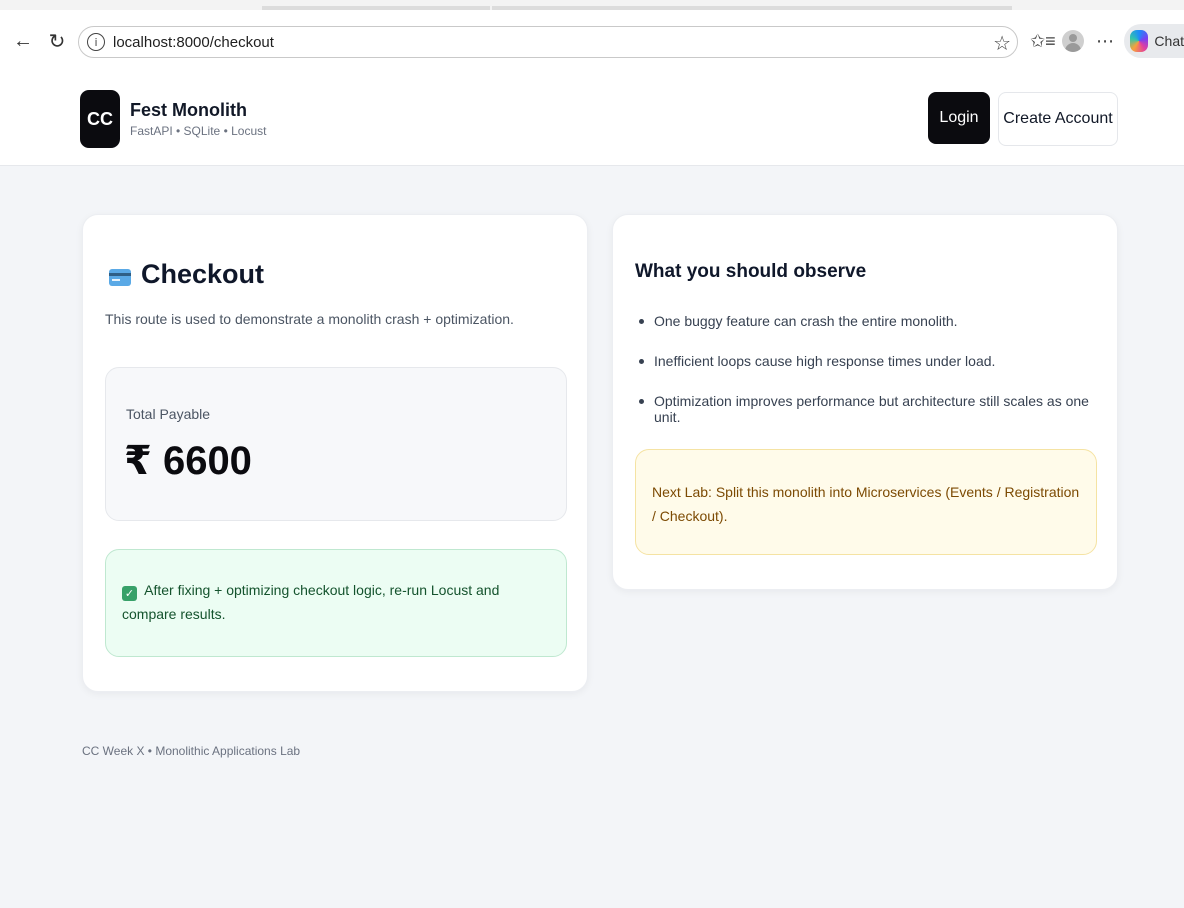 The height and width of the screenshot is (908, 1184). What do you see at coordinates (193, 42) in the screenshot?
I see `url-text: localhost:8000/checkout` at bounding box center [193, 42].